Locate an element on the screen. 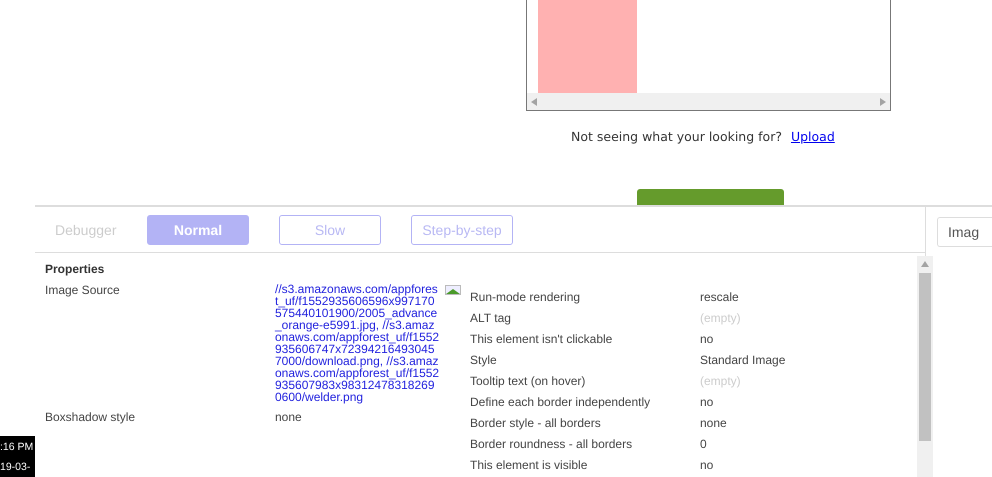 This screenshot has width=992, height=477. vertical-scrollbar is located at coordinates (925, 366).